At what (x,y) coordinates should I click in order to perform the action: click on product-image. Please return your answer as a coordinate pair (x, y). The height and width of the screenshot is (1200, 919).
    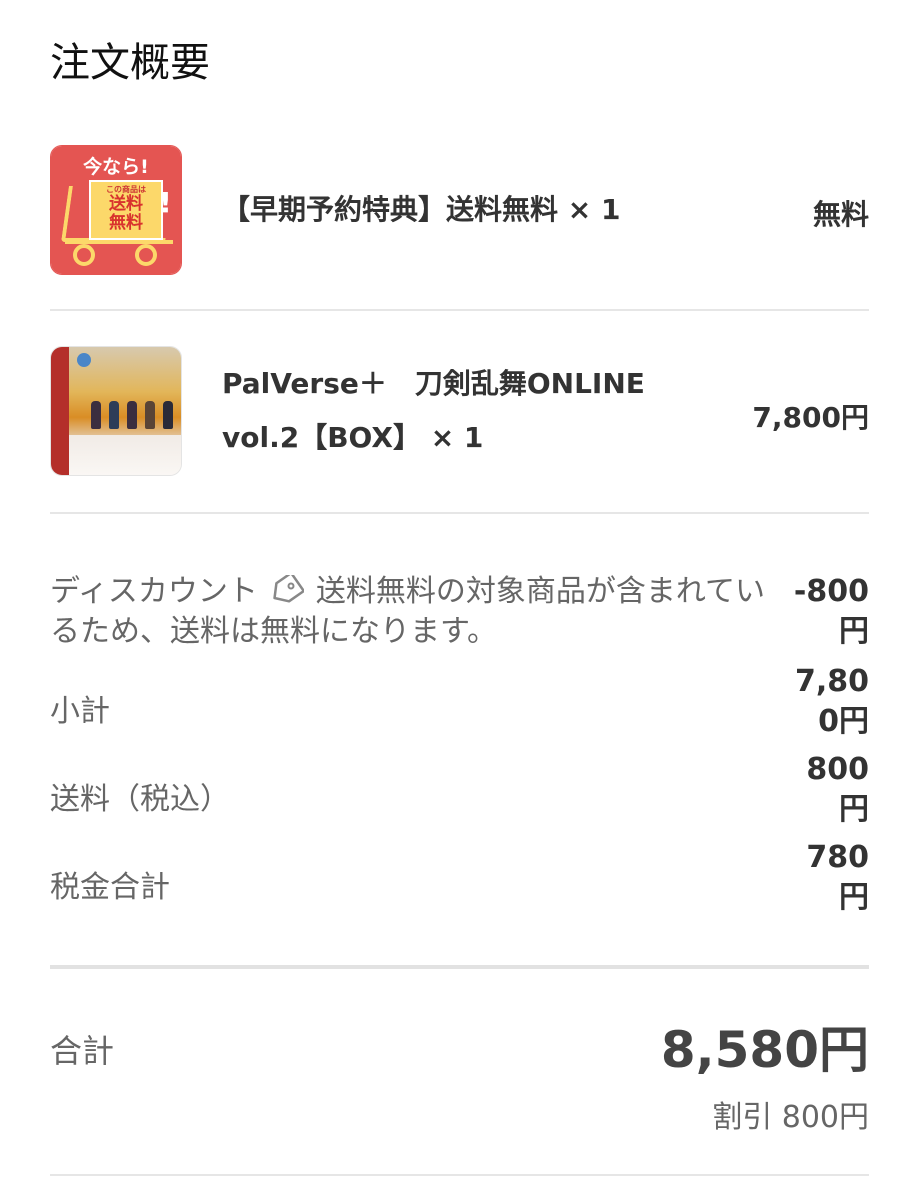
    Looking at the image, I should click on (116, 411).